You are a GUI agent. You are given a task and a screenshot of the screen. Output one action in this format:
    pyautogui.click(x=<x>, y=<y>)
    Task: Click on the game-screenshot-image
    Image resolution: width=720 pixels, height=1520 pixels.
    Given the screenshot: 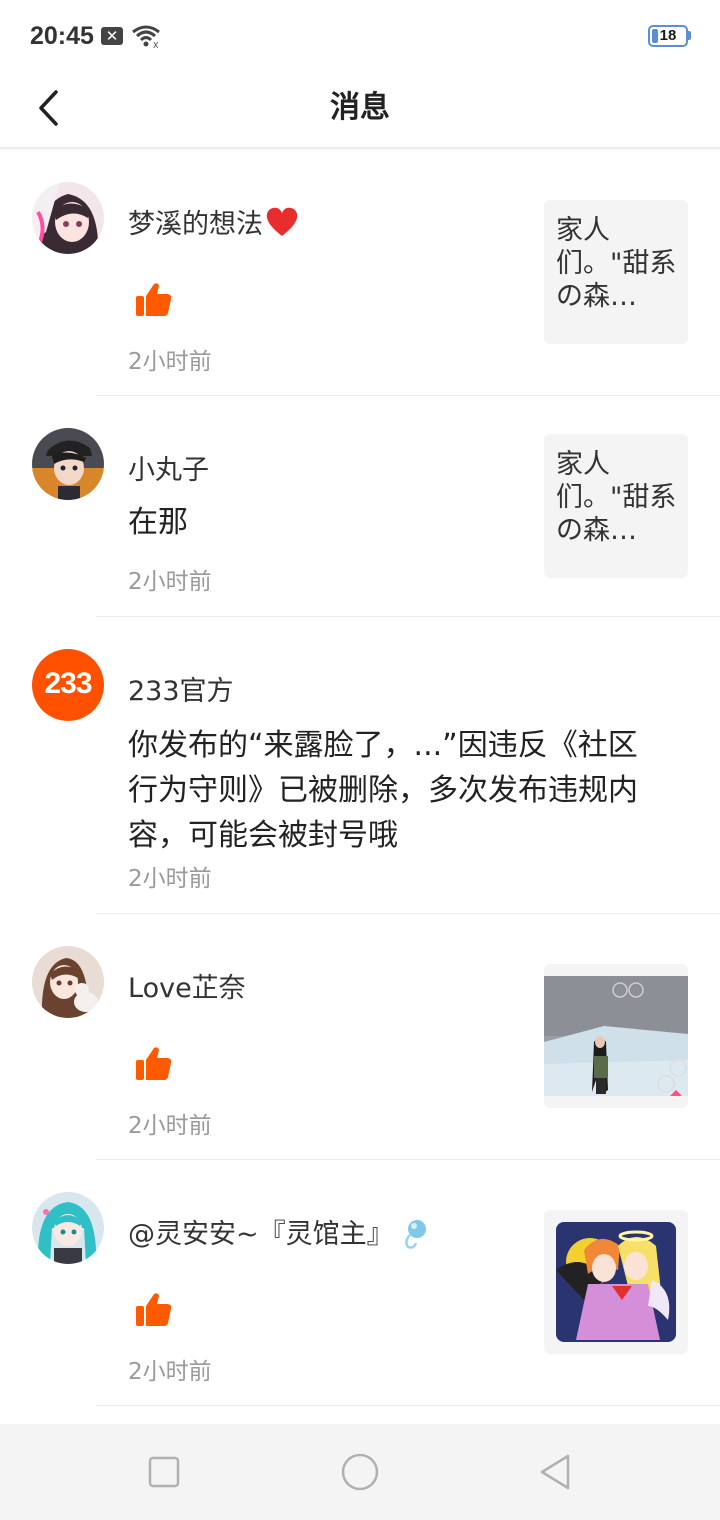 What is the action you would take?
    pyautogui.click(x=616, y=1036)
    